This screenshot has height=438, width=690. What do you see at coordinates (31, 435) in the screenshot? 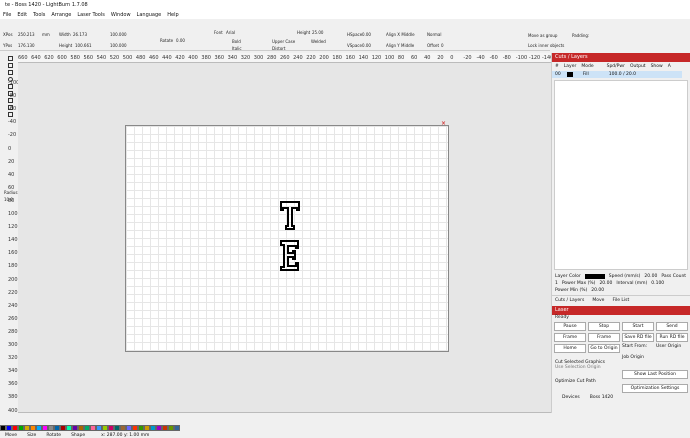
I see `status-tab-size: Size` at bounding box center [31, 435].